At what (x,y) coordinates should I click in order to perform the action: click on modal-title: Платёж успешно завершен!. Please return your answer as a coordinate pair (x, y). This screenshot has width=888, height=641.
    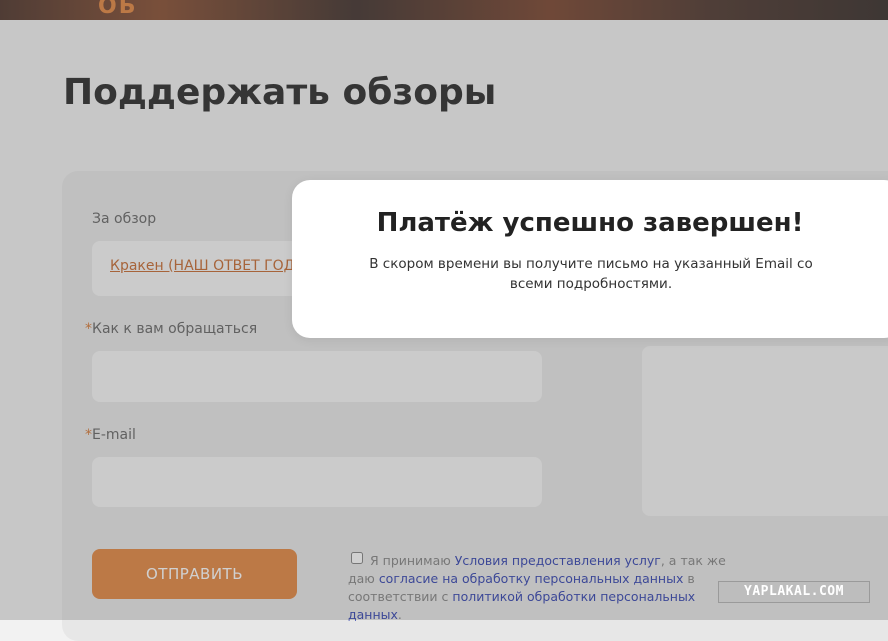
    Looking at the image, I should click on (590, 223).